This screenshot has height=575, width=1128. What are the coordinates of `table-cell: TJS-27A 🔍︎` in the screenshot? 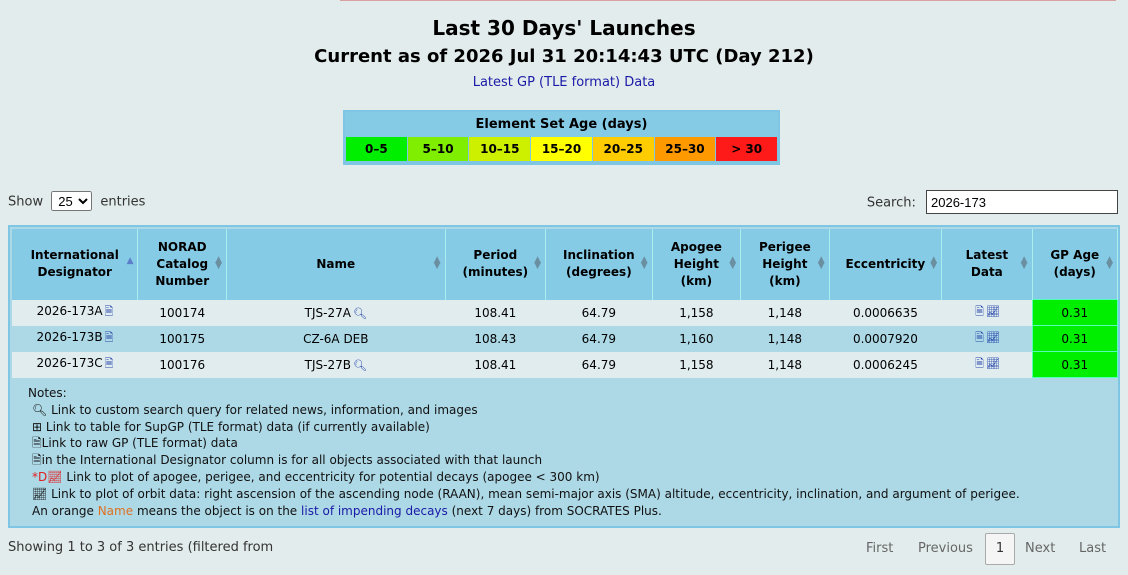 It's located at (336, 312).